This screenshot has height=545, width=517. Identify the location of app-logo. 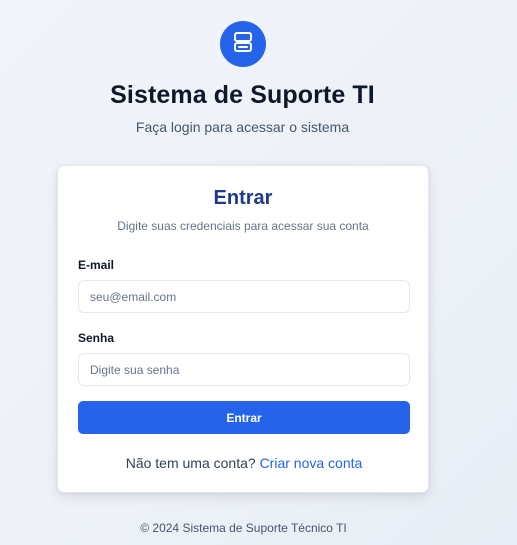
(243, 44).